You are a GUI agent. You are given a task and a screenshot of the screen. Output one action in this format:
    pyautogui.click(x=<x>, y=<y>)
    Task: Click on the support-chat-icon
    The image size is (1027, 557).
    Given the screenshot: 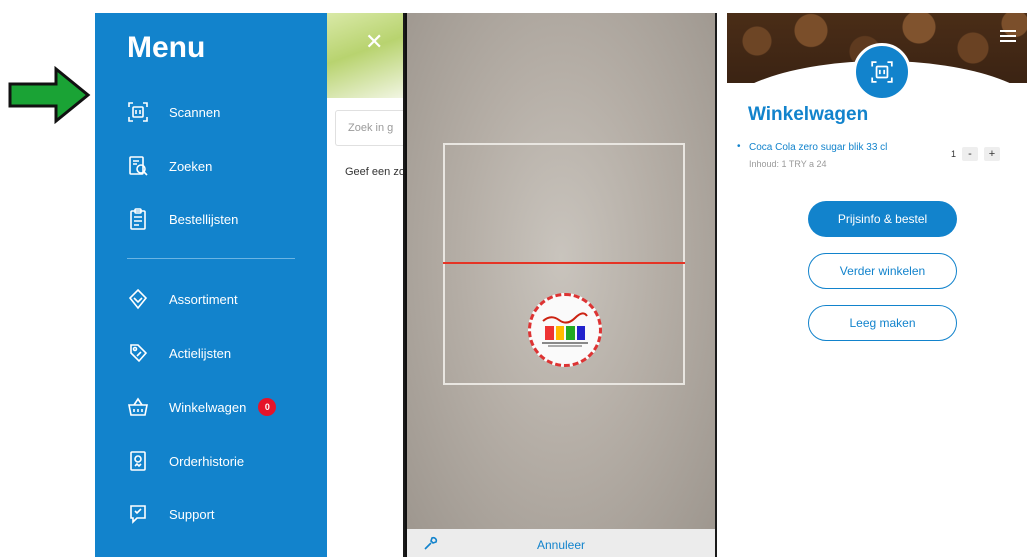 What is the action you would take?
    pyautogui.click(x=138, y=514)
    